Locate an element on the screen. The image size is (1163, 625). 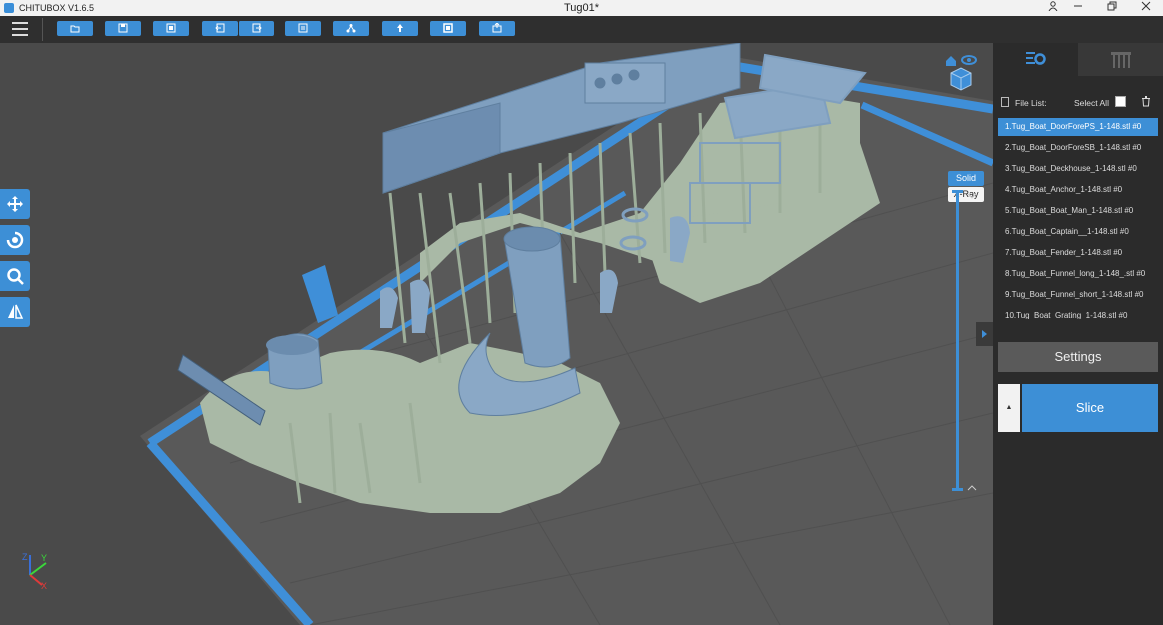
model-settings-icon is located at coordinates (1036, 58).